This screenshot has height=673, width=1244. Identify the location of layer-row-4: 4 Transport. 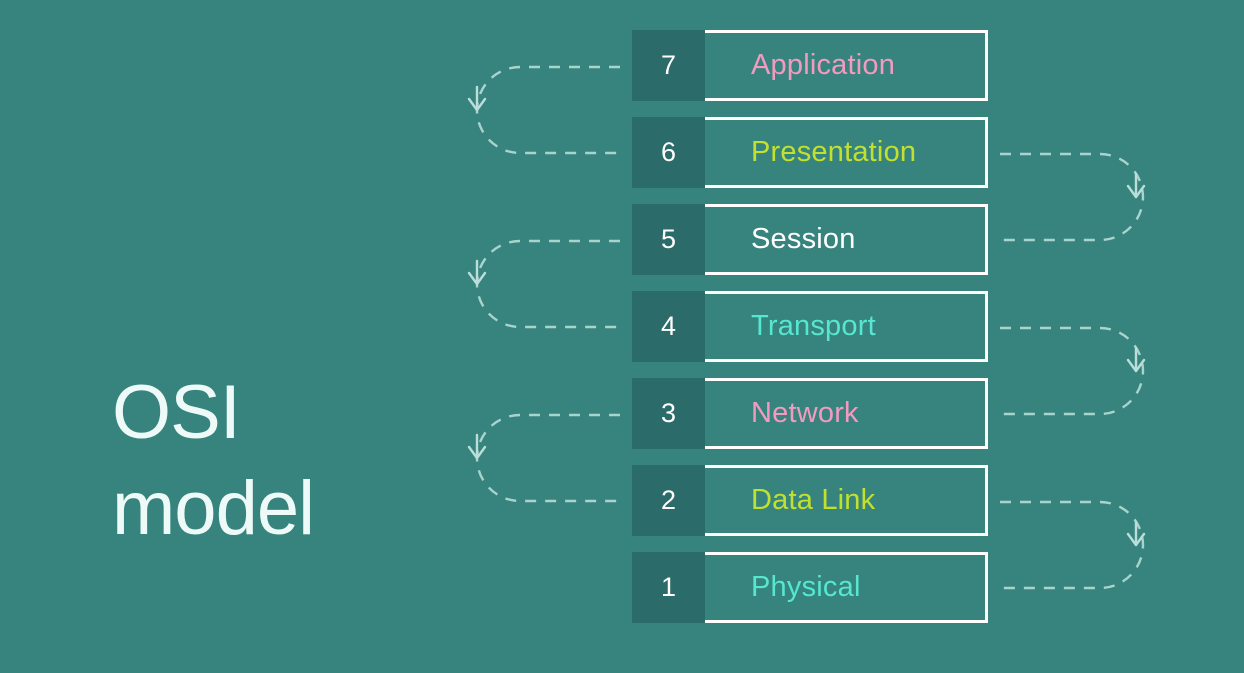
(810, 326).